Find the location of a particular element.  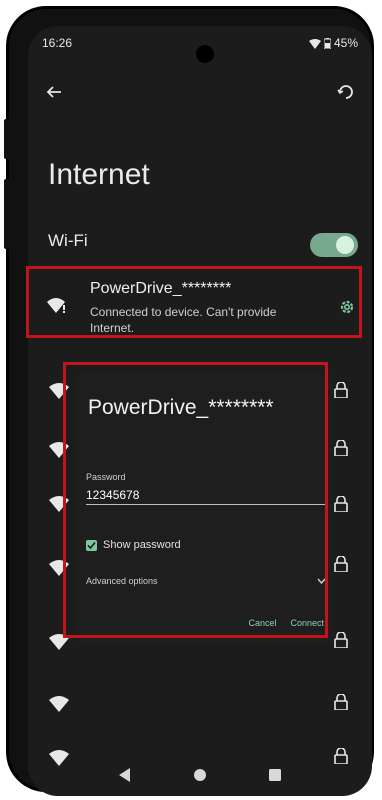

refresh-button is located at coordinates (346, 92).